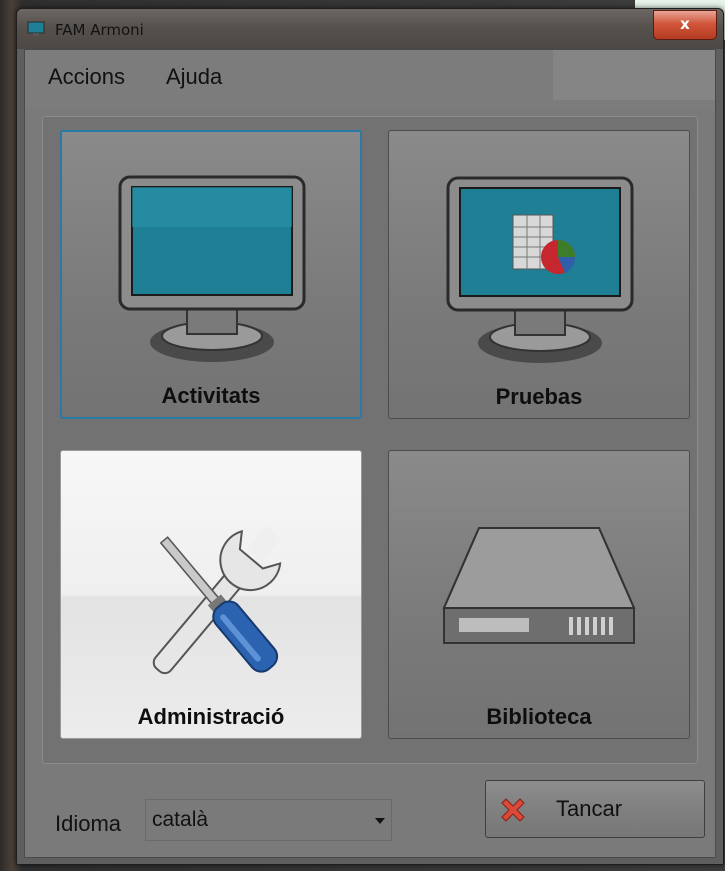 The height and width of the screenshot is (871, 725). What do you see at coordinates (211, 716) in the screenshot?
I see `tile-label: Administració` at bounding box center [211, 716].